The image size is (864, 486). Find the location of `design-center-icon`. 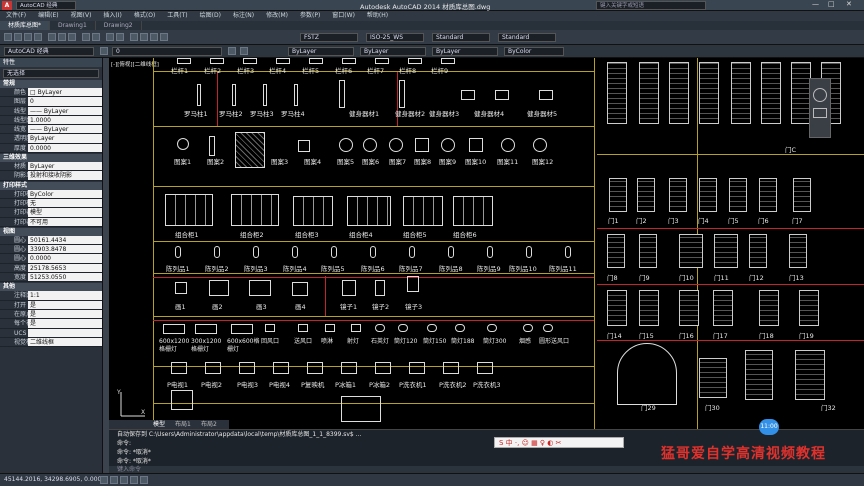

design-center-icon is located at coordinates (144, 37).